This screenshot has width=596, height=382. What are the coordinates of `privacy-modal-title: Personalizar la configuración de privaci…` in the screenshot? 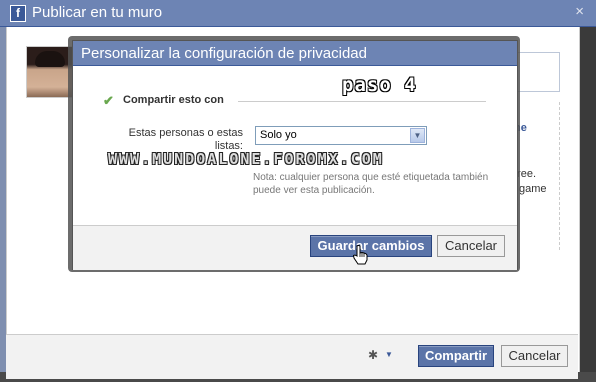 It's located at (295, 53).